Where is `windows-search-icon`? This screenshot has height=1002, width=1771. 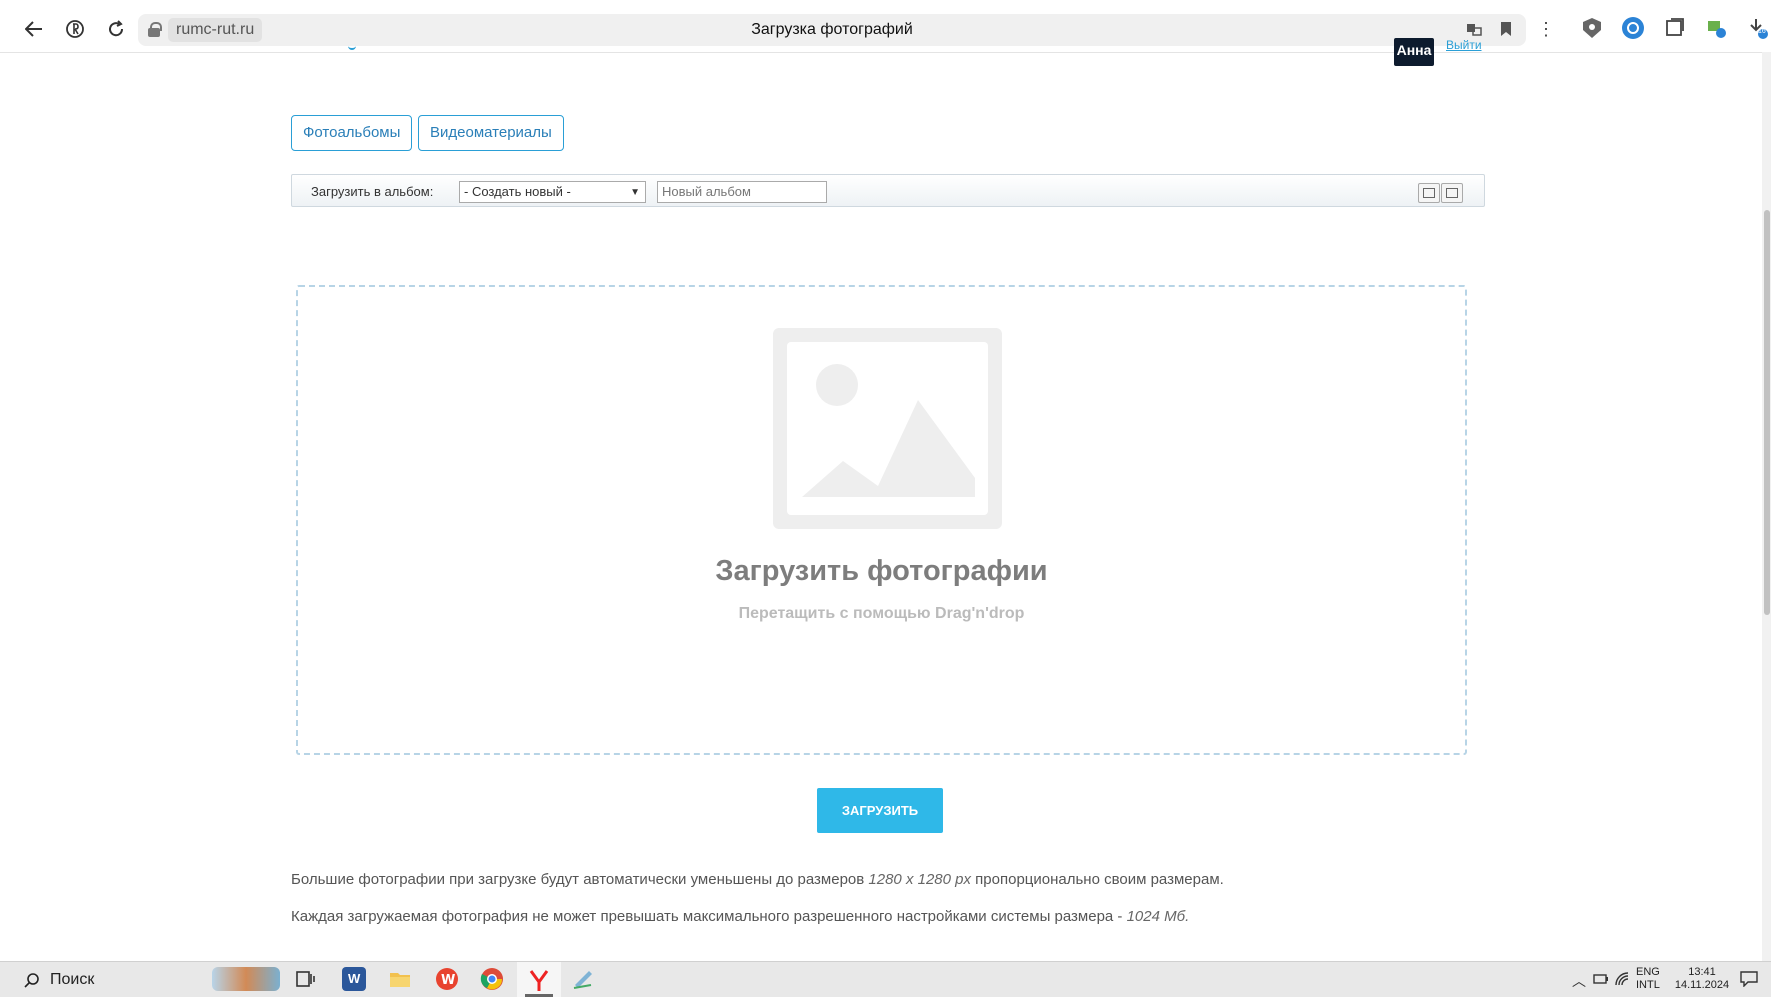 windows-search-icon is located at coordinates (31, 980).